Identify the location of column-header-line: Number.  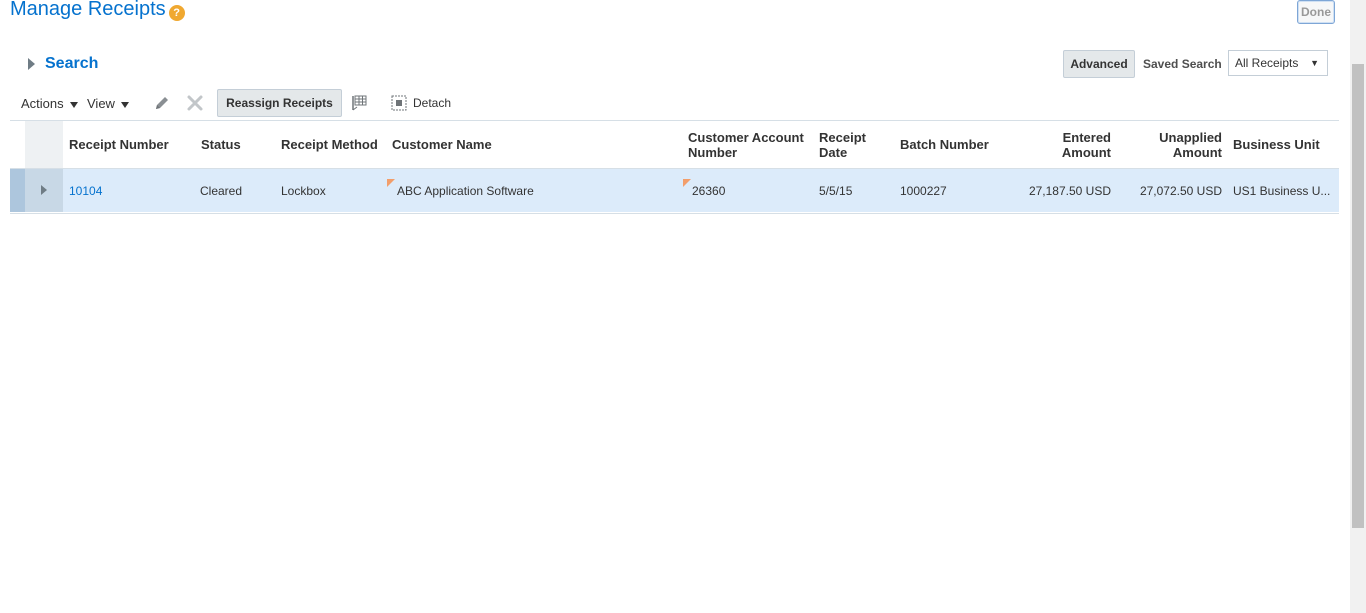
(713, 152).